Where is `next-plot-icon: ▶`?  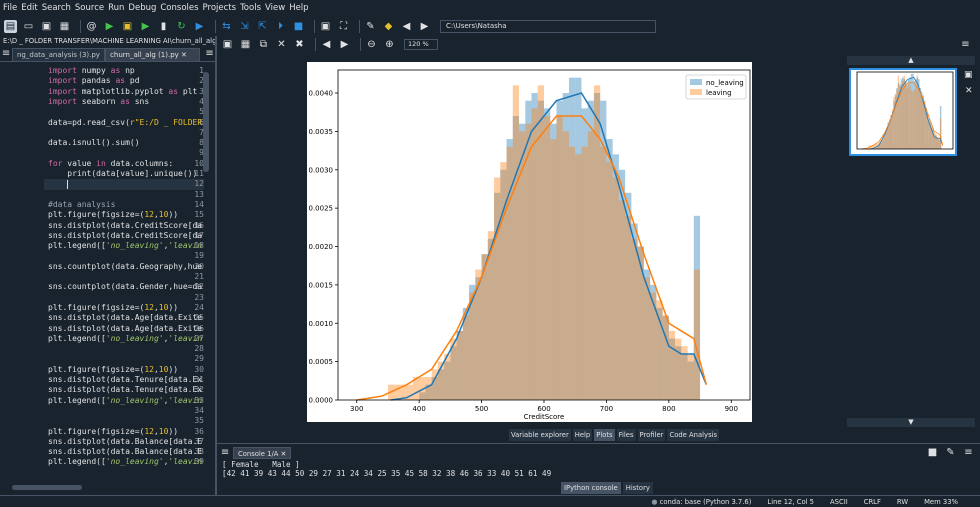 next-plot-icon: ▶ is located at coordinates (344, 44).